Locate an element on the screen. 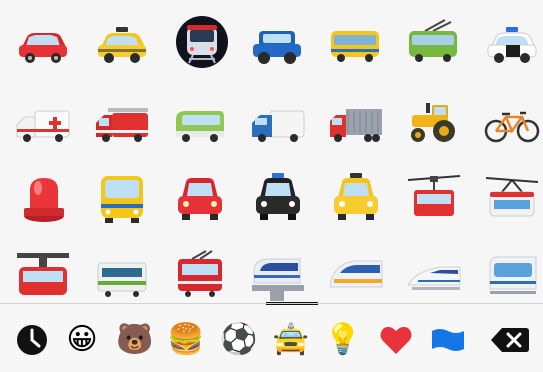 This screenshot has height=372, width=543. articulated-lorry-emoji is located at coordinates (356, 125).